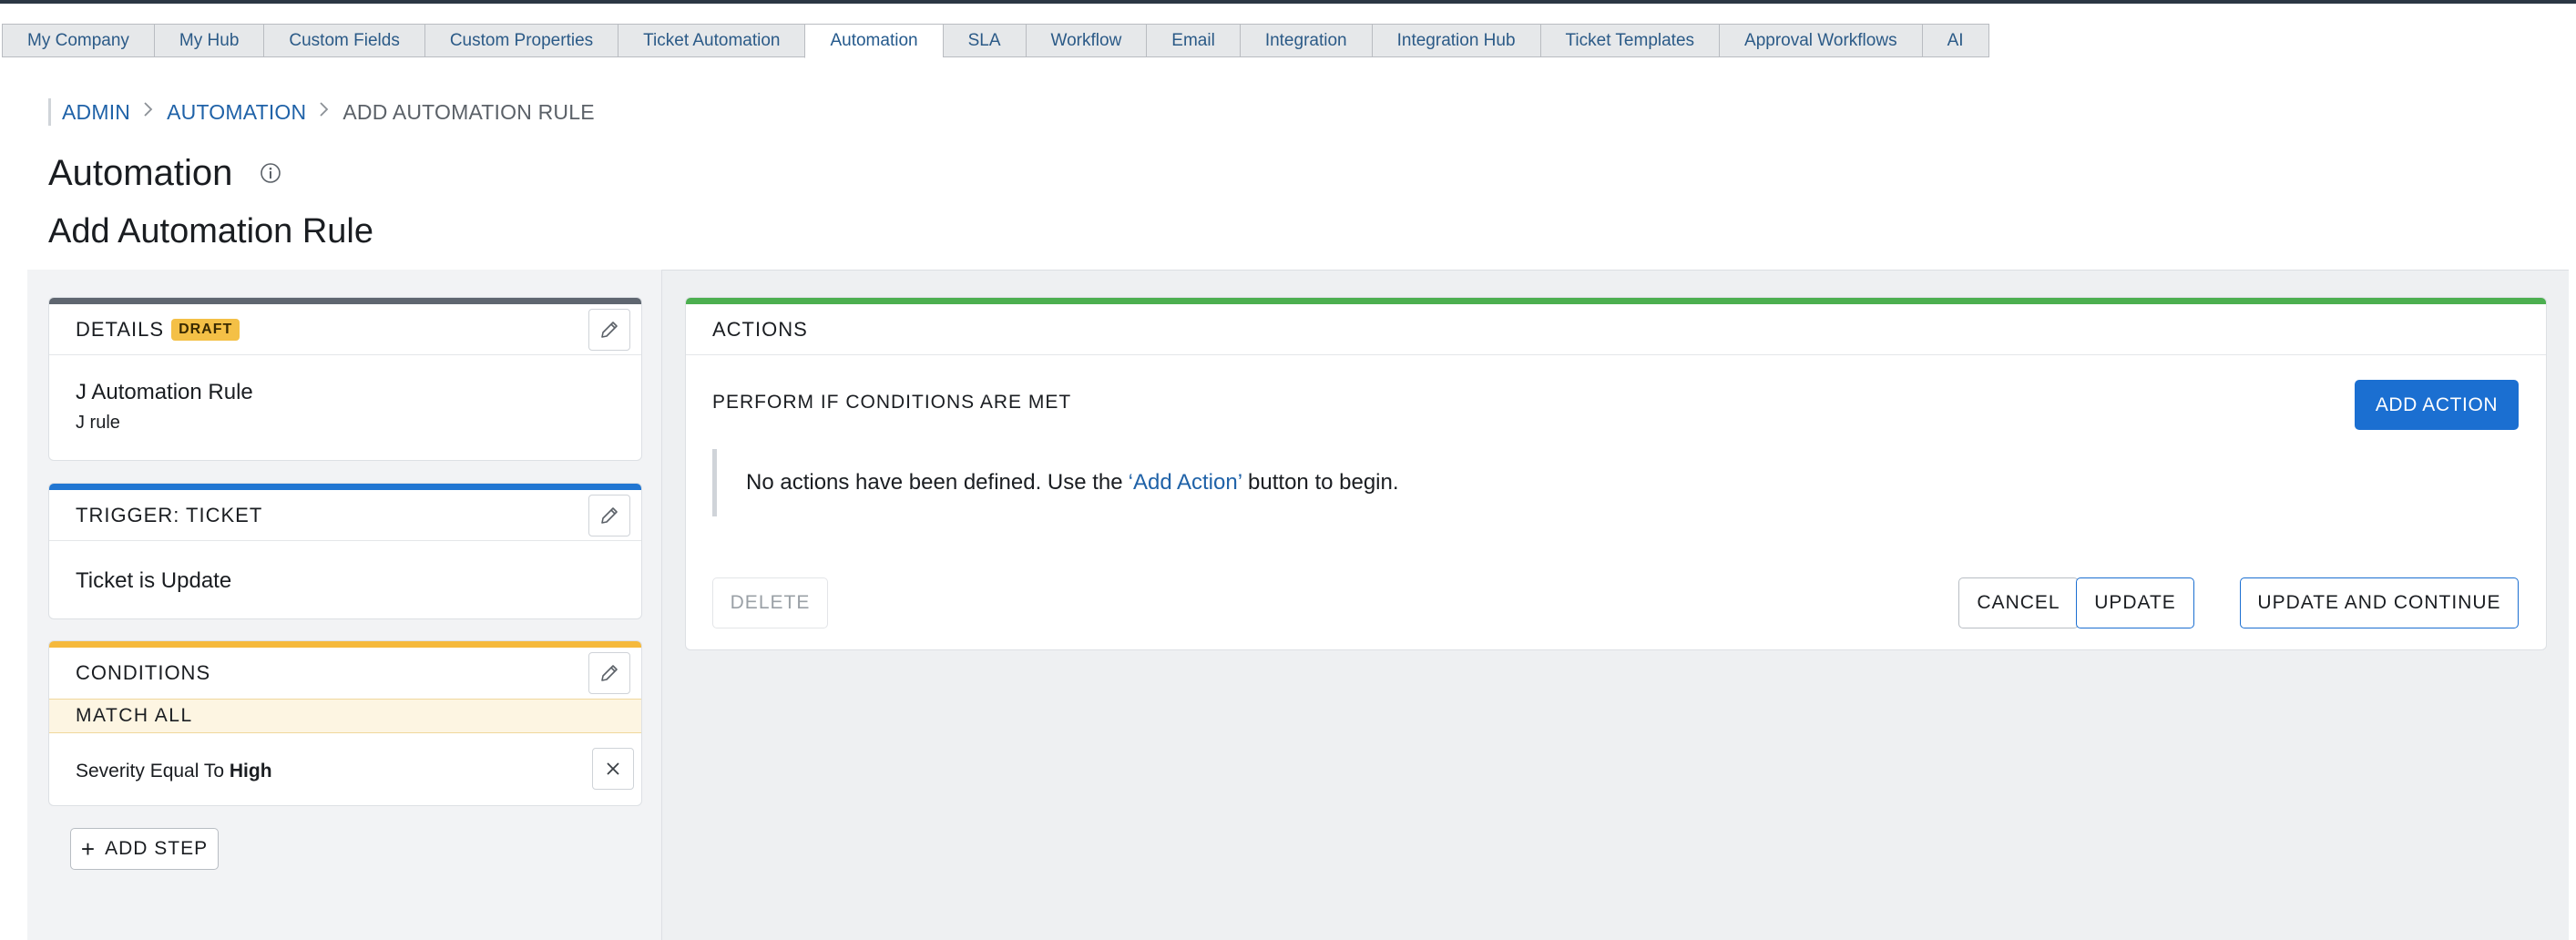 The height and width of the screenshot is (940, 2576). What do you see at coordinates (270, 173) in the screenshot?
I see `info-icon` at bounding box center [270, 173].